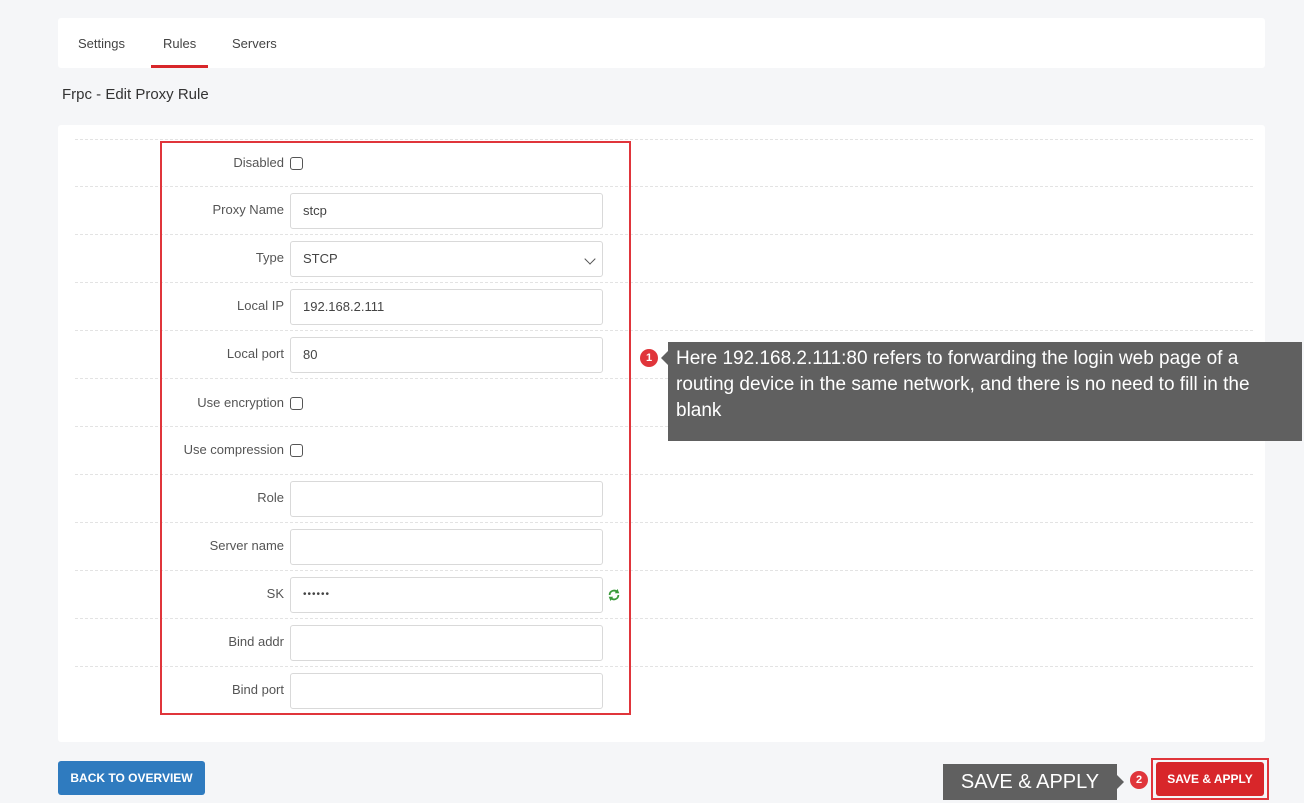 The height and width of the screenshot is (803, 1304). I want to click on callout-1-pointer, so click(664, 358).